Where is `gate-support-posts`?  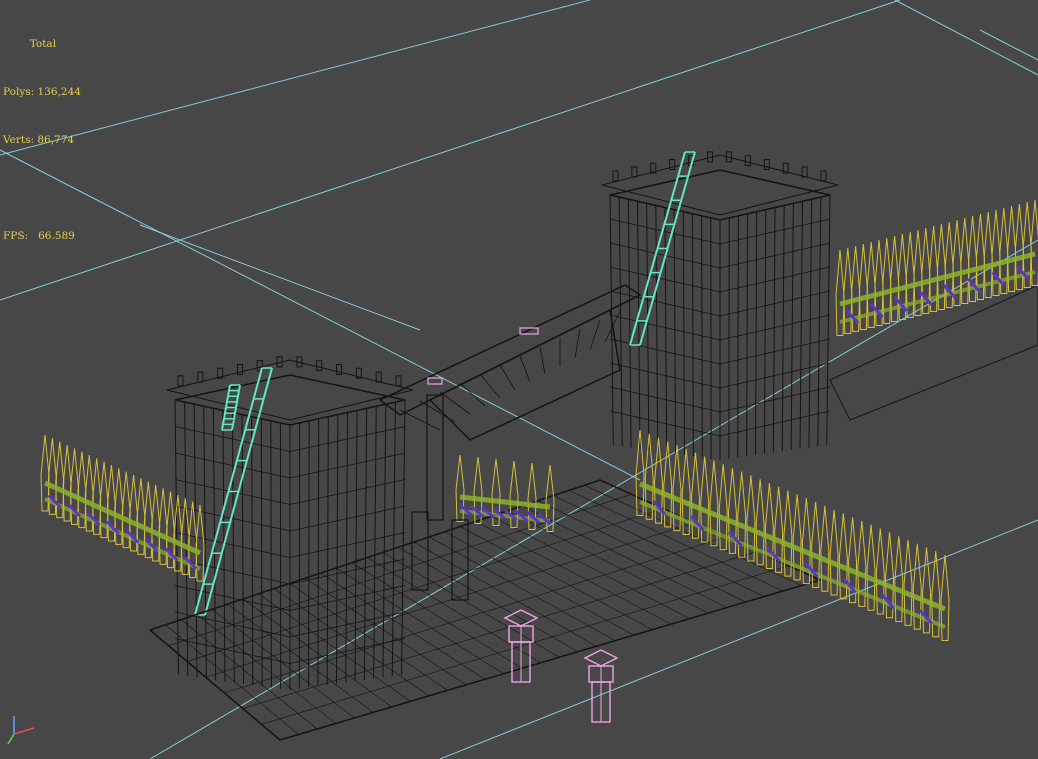 gate-support-posts is located at coordinates (440, 497).